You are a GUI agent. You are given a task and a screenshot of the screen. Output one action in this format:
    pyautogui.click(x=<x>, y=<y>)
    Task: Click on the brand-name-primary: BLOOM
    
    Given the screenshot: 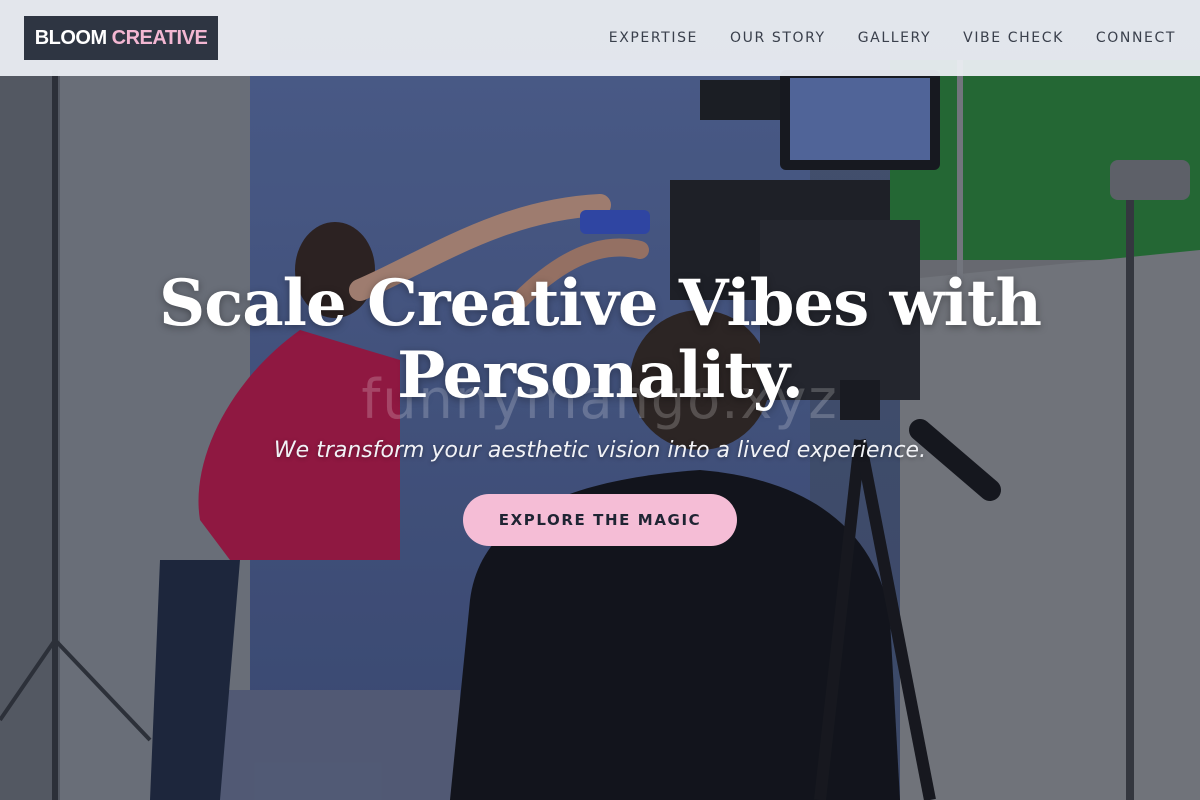 What is the action you would take?
    pyautogui.click(x=70, y=37)
    